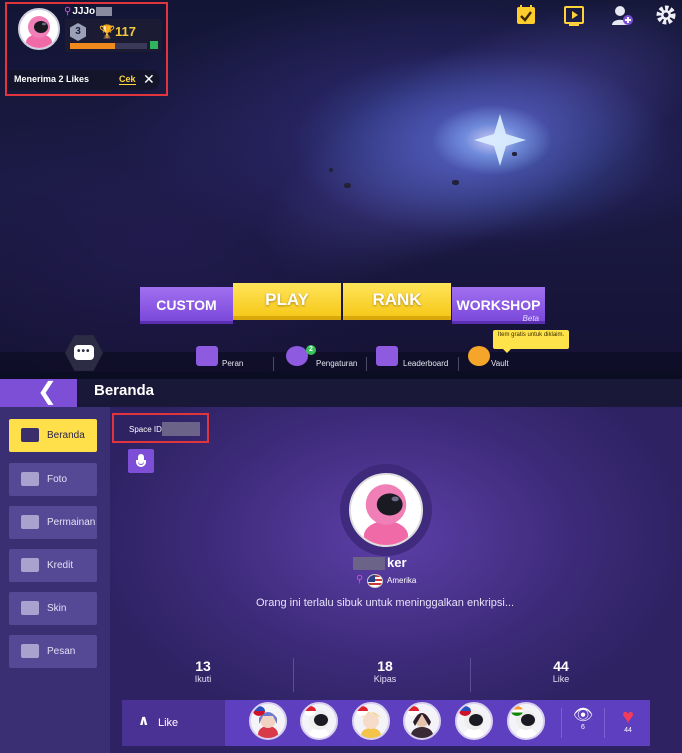 The width and height of the screenshot is (682, 753). Describe the element at coordinates (666, 15) in the screenshot. I see `settings-icon` at that location.